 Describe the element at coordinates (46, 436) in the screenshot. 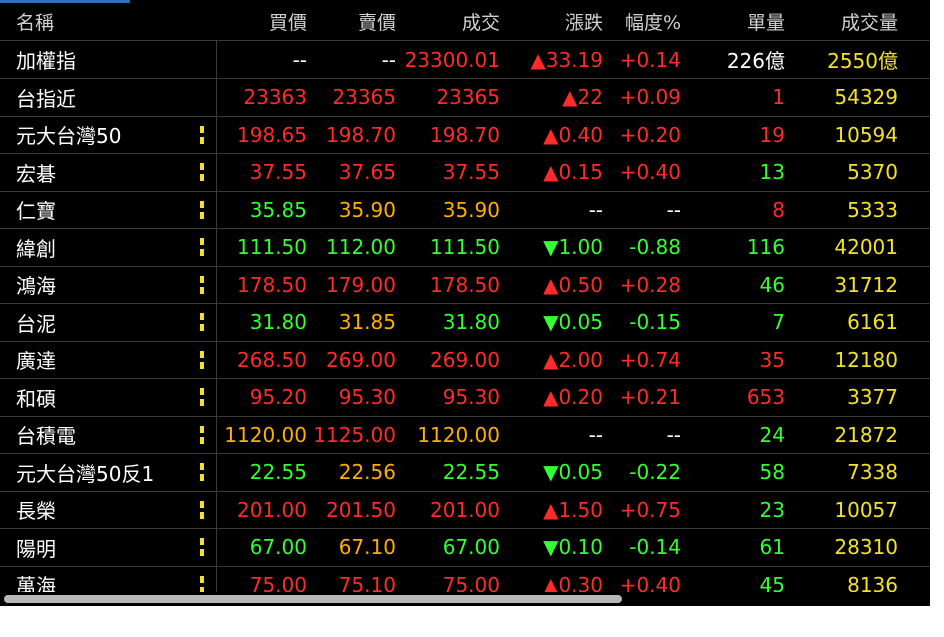

I see `symbol-name: 台積電` at that location.